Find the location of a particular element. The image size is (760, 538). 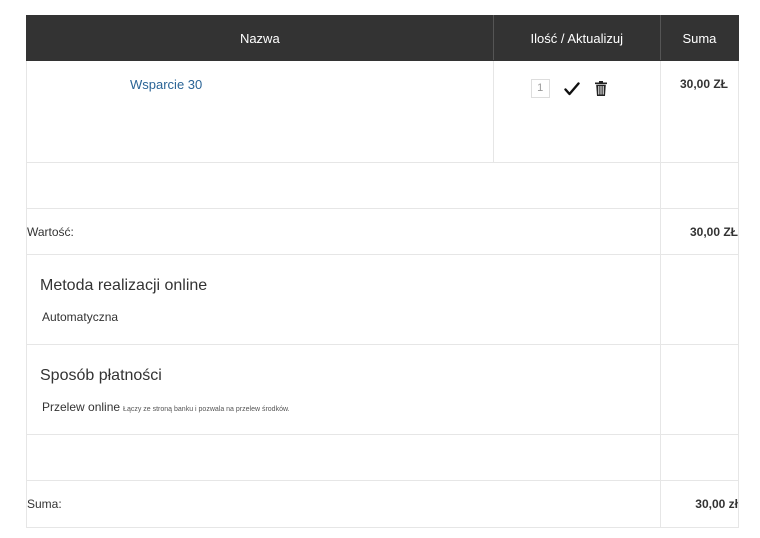

total-amount: 30,00 zł is located at coordinates (699, 504).